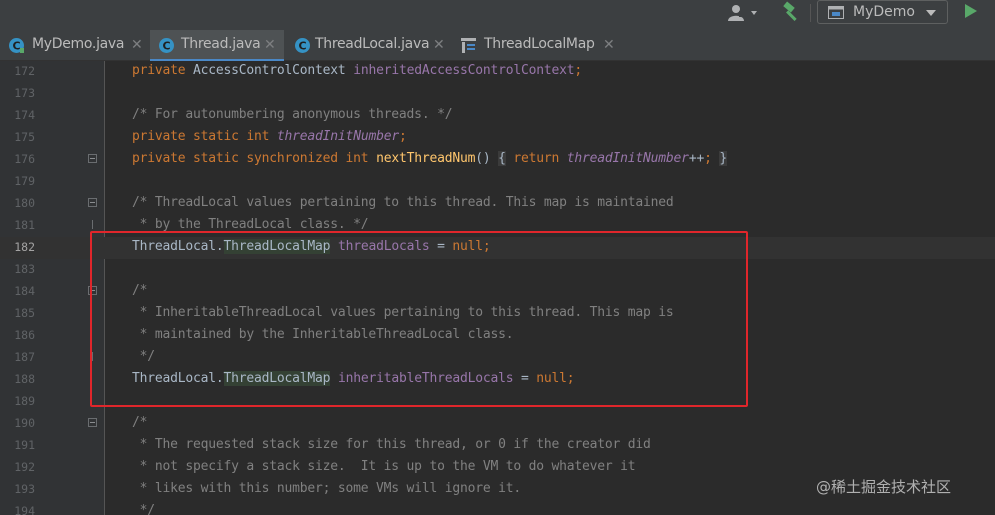  Describe the element at coordinates (24, 445) in the screenshot. I see `line-number: 191` at that location.